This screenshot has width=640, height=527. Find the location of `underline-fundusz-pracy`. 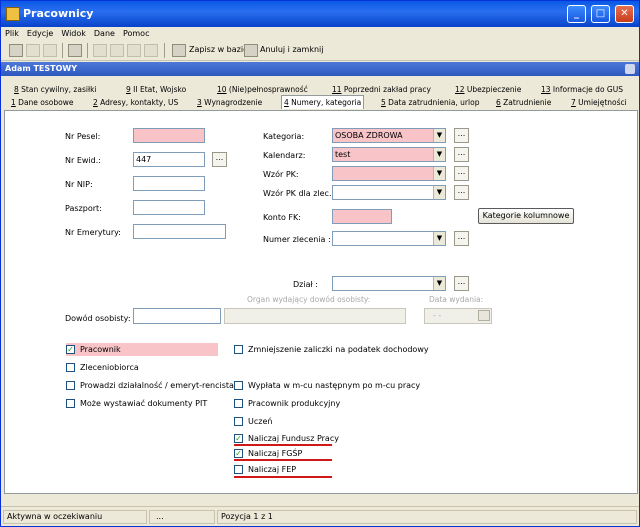

underline-fundusz-pracy is located at coordinates (283, 445).